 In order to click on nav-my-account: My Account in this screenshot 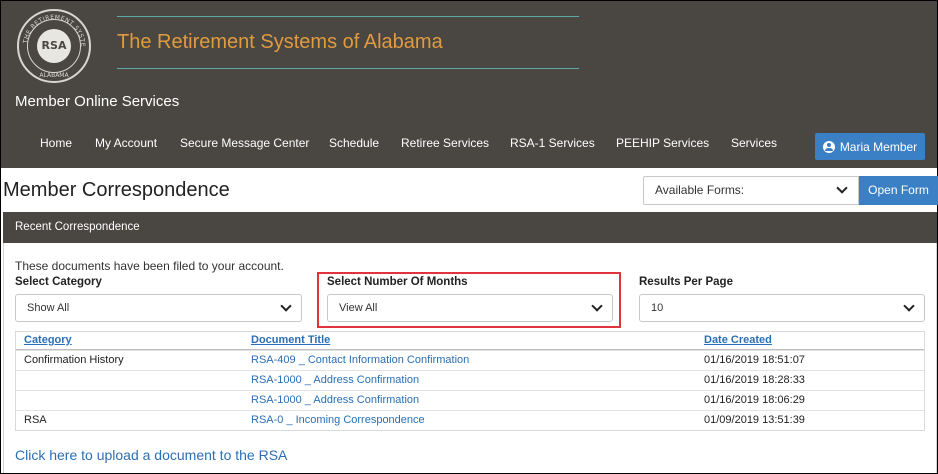, I will do `click(126, 143)`.